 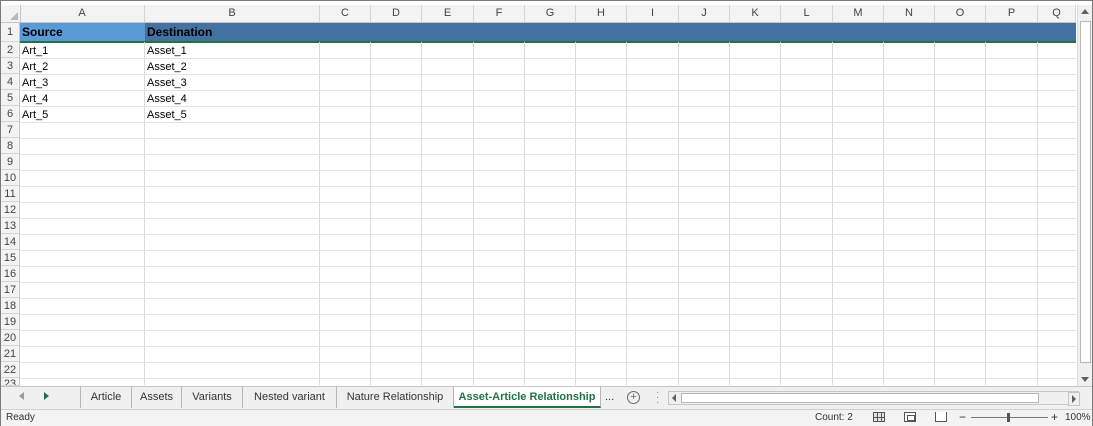 What do you see at coordinates (910, 417) in the screenshot?
I see `page-layout-view-icon` at bounding box center [910, 417].